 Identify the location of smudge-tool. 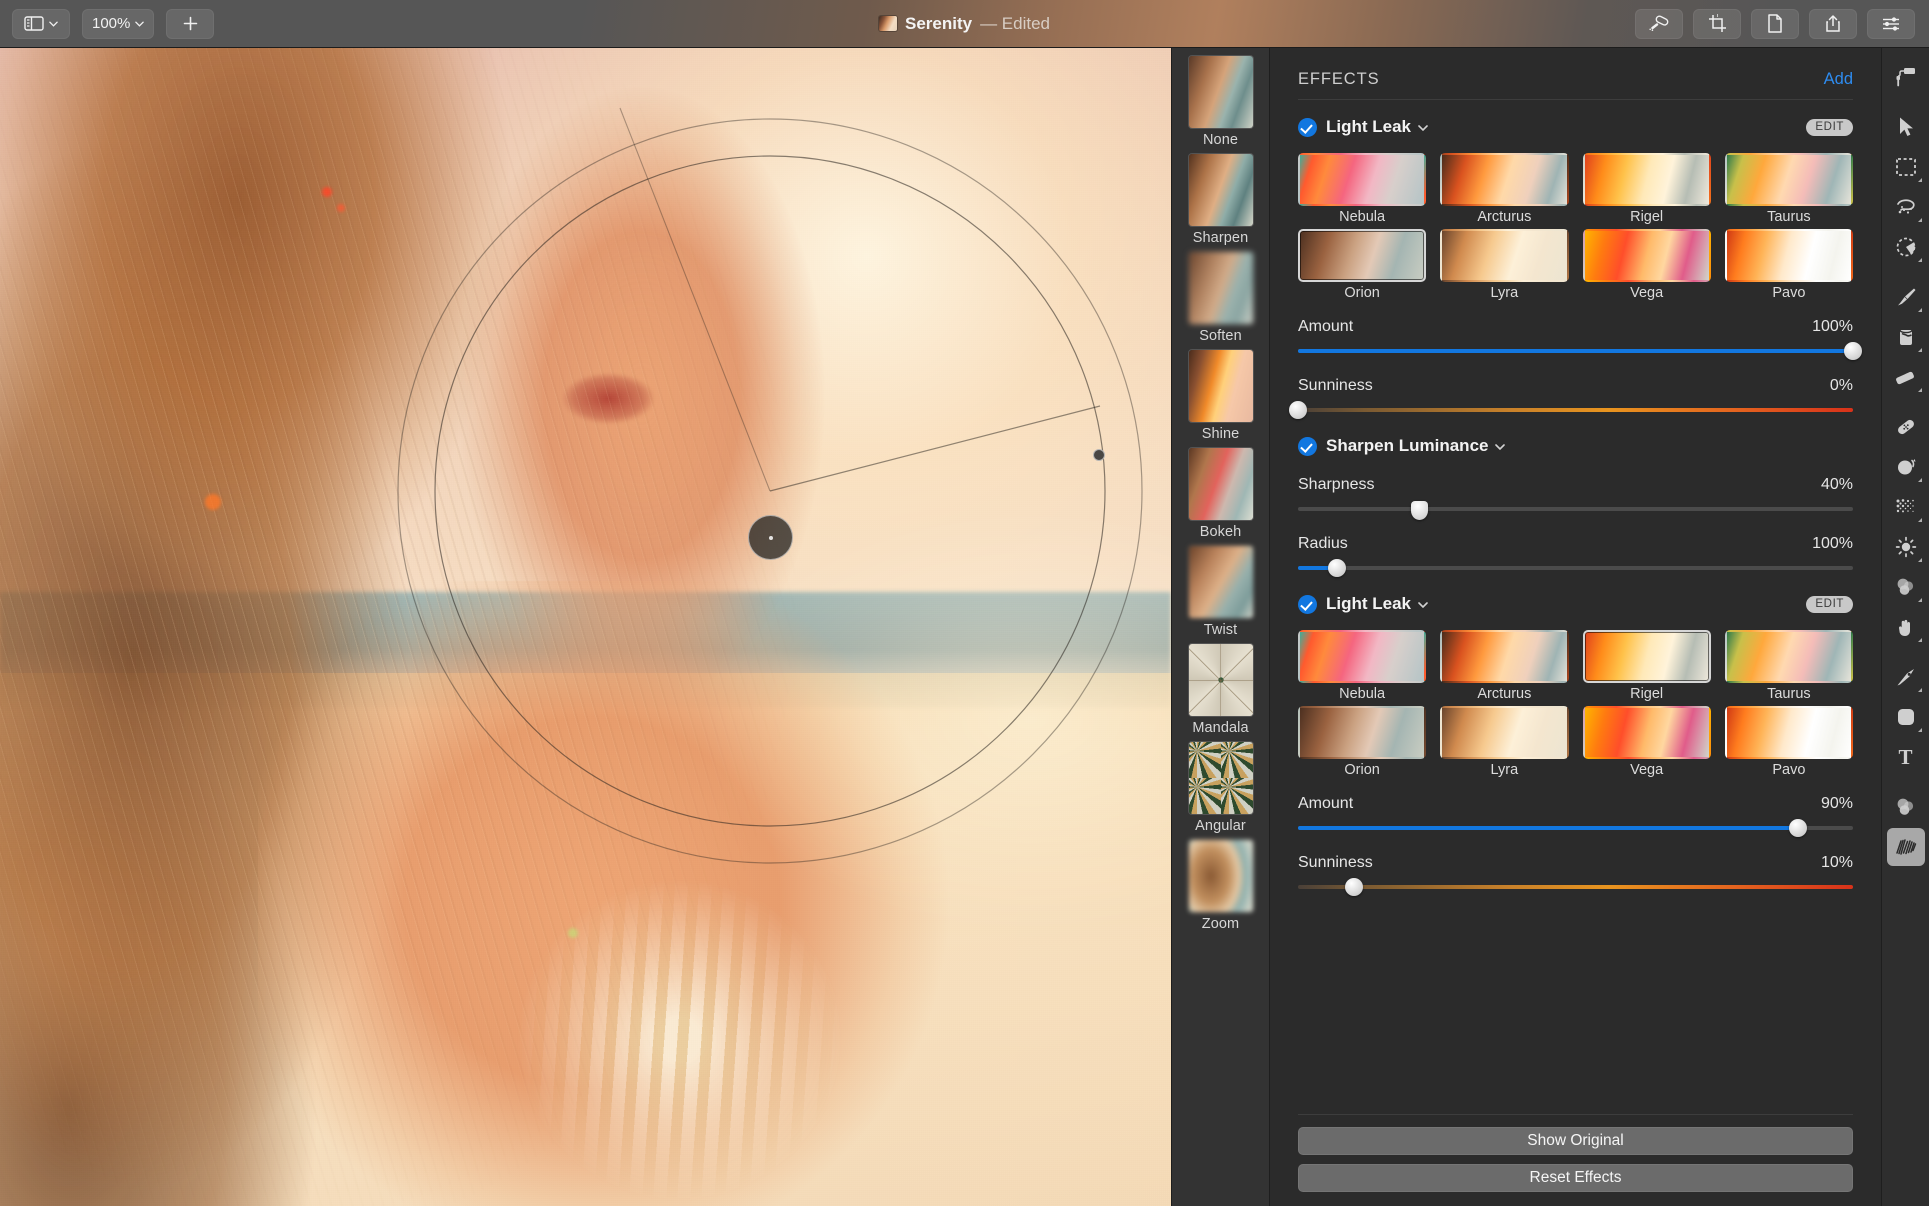
(1906, 627).